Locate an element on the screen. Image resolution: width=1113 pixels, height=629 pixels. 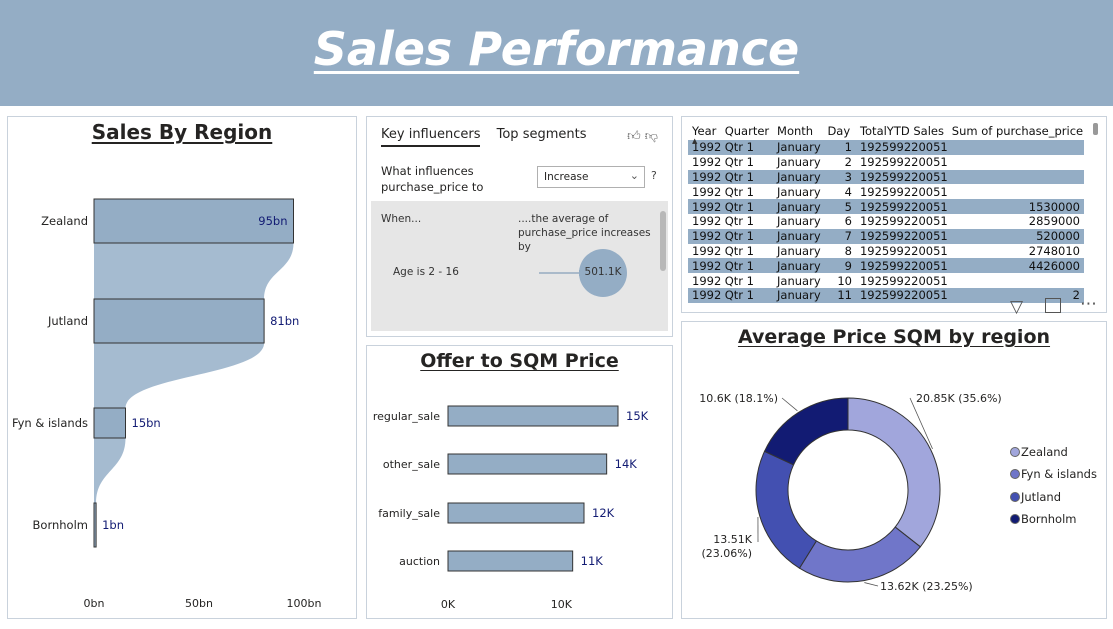
col-header-totalytd: TotalYTD Sales is located at coordinates (902, 131).